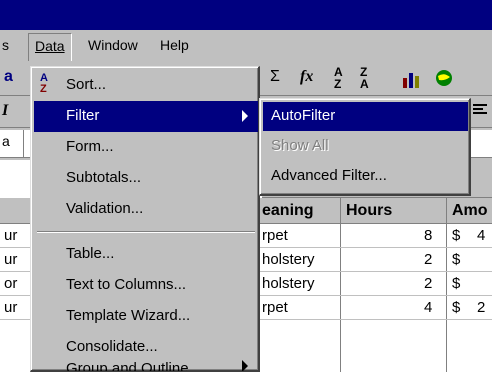 The height and width of the screenshot is (372, 492). I want to click on toolbar-partial-icon: a, so click(8, 77).